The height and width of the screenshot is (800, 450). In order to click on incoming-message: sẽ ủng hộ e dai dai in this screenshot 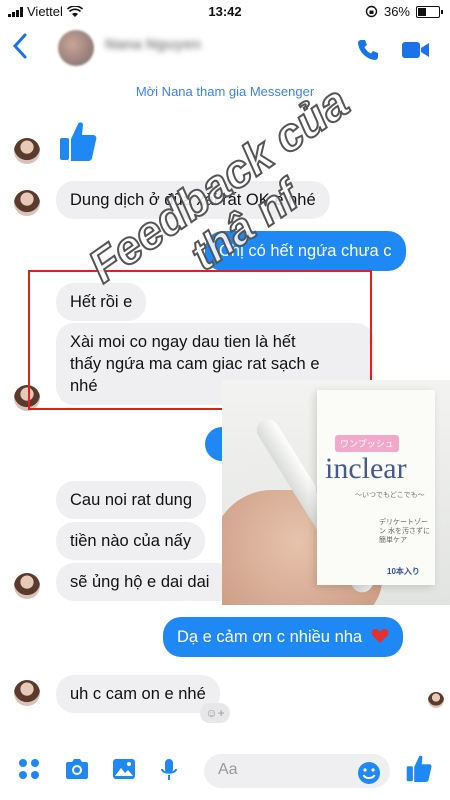, I will do `click(146, 582)`.